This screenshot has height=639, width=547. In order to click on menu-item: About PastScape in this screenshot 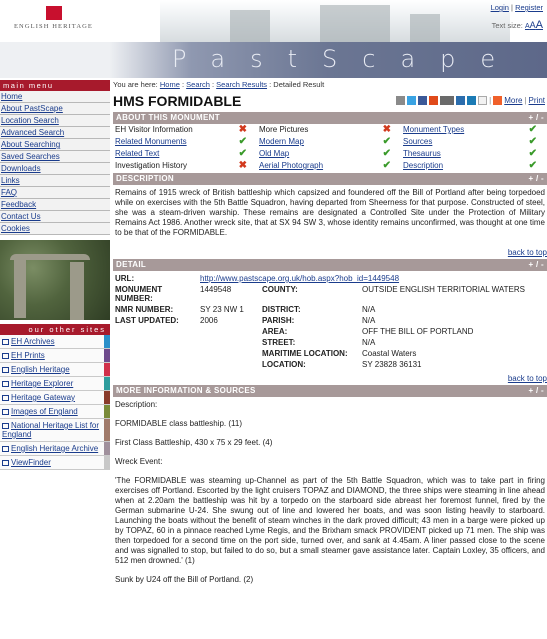, I will do `click(55, 109)`.